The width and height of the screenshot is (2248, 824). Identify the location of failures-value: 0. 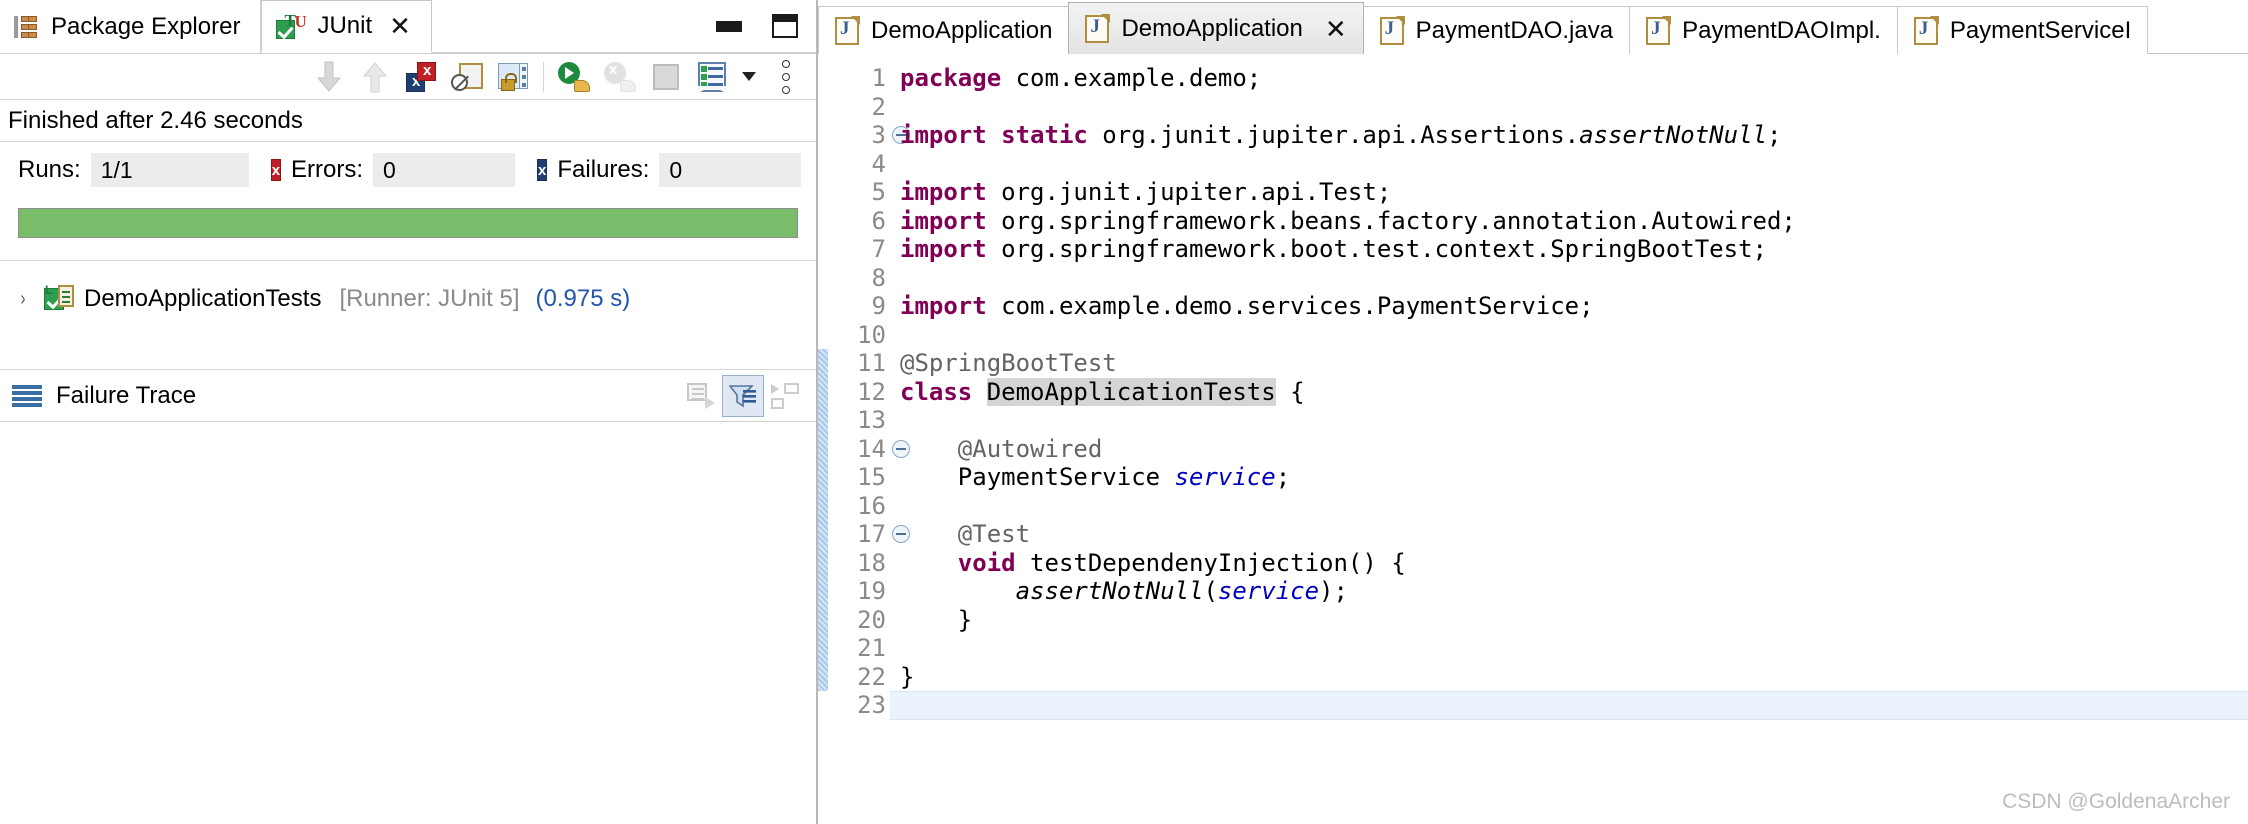
(730, 170).